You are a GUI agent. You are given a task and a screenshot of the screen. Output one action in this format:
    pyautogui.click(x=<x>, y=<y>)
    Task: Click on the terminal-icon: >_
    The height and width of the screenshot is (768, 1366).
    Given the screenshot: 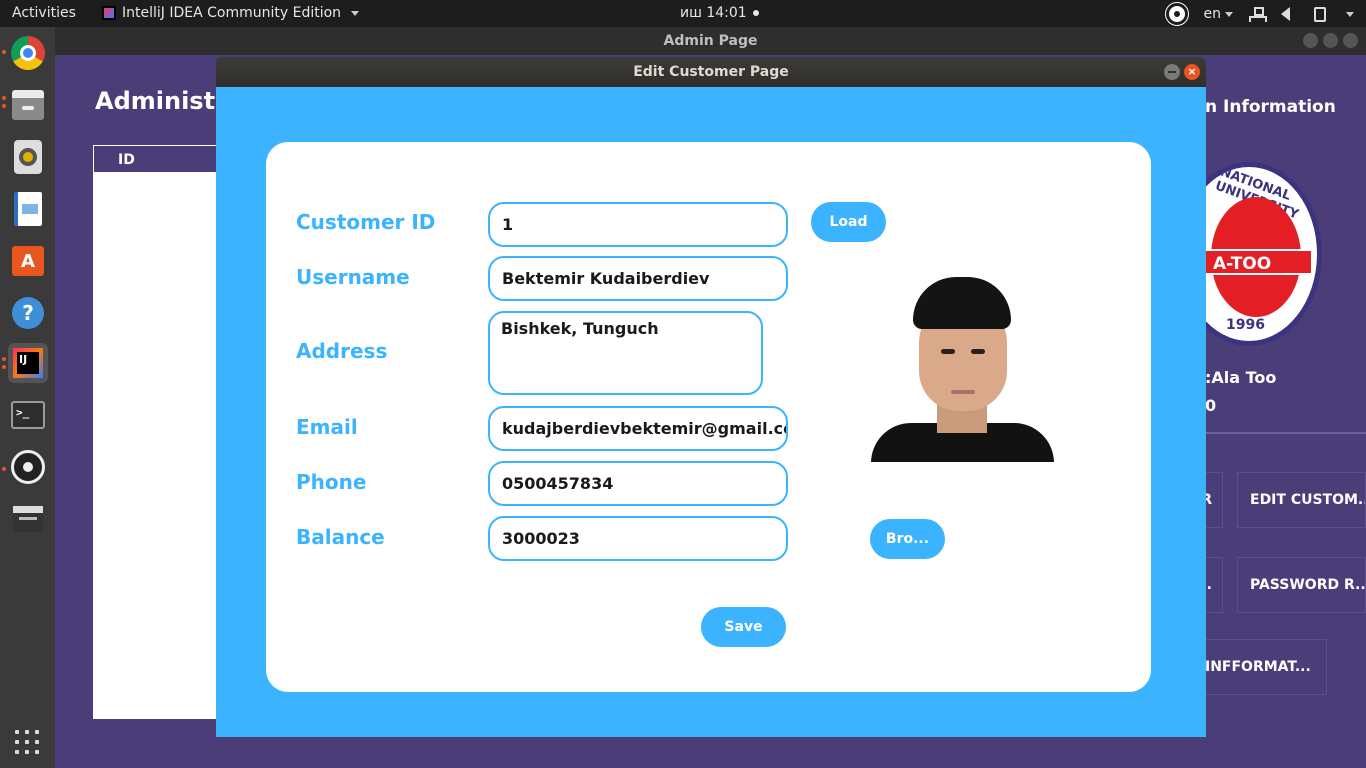 What is the action you would take?
    pyautogui.click(x=28, y=415)
    